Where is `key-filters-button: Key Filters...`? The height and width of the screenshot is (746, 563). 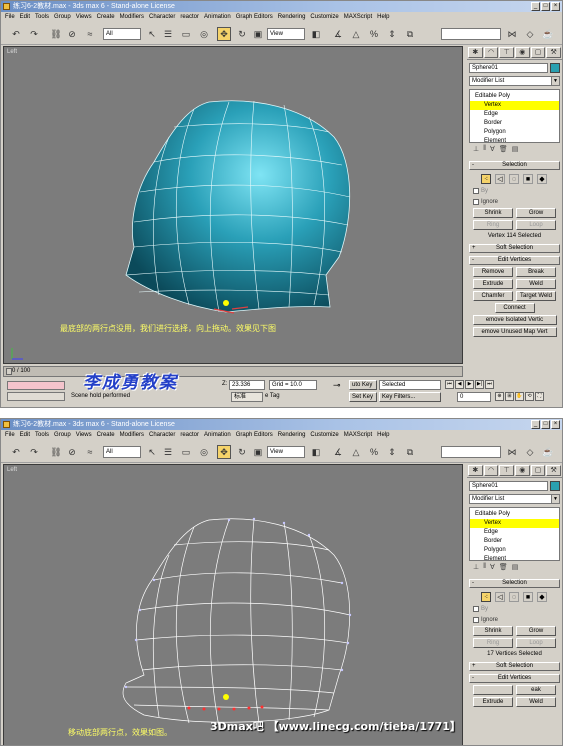 key-filters-button: Key Filters... is located at coordinates (410, 397).